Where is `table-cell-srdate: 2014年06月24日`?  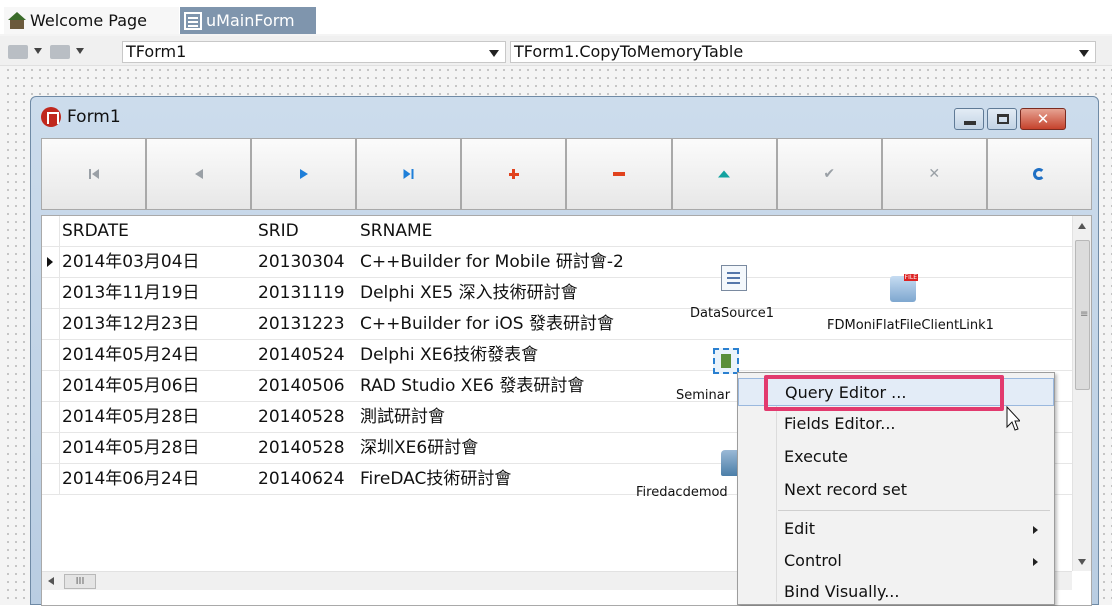
table-cell-srdate: 2014年06月24日 is located at coordinates (160, 479).